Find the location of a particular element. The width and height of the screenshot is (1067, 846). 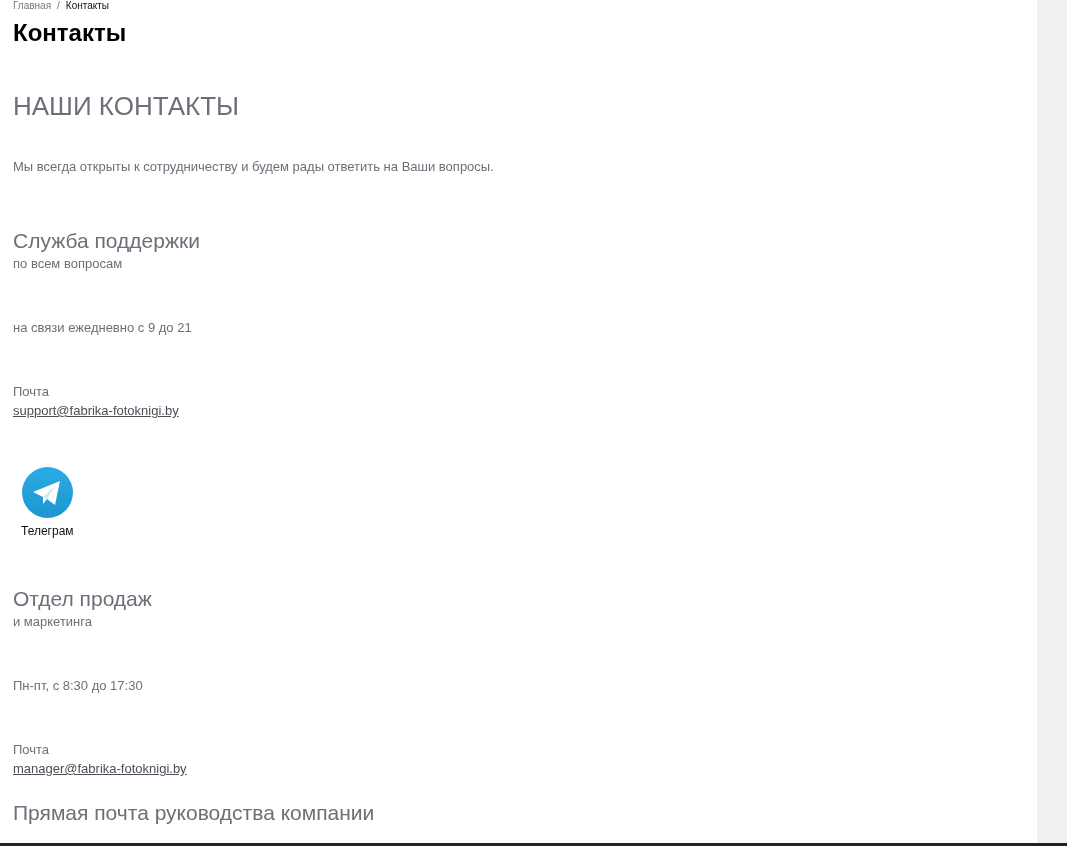

working-hours: на связи ежедневно с 9 до 21 is located at coordinates (102, 328).